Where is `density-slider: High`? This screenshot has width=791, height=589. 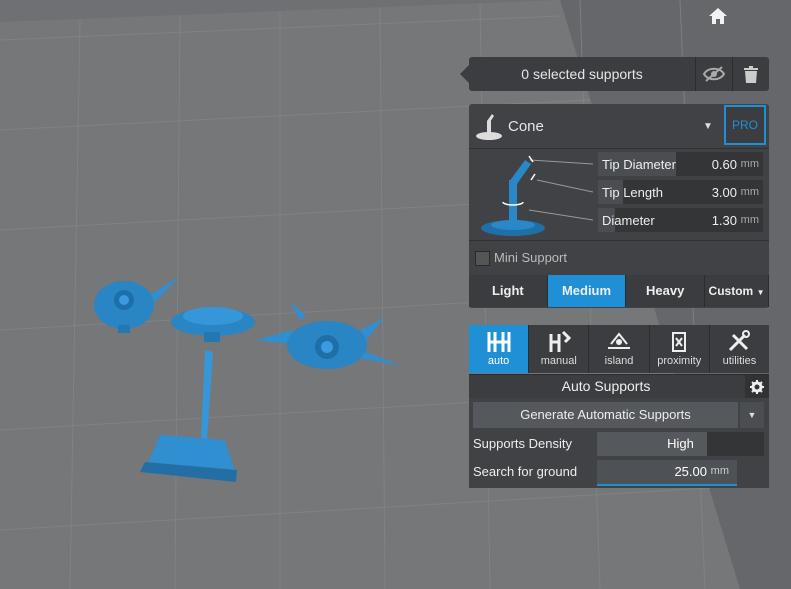
density-slider: High is located at coordinates (680, 444).